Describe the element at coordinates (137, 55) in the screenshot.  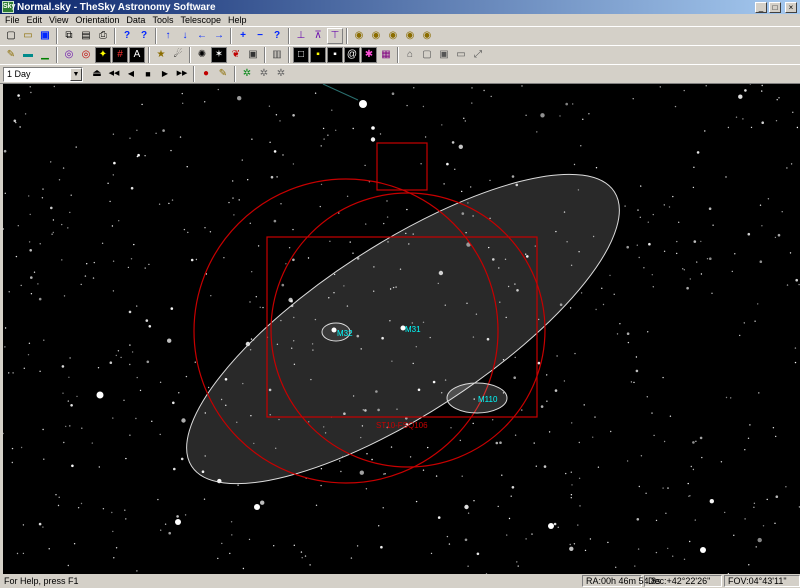
I see `labels-icon: A` at that location.